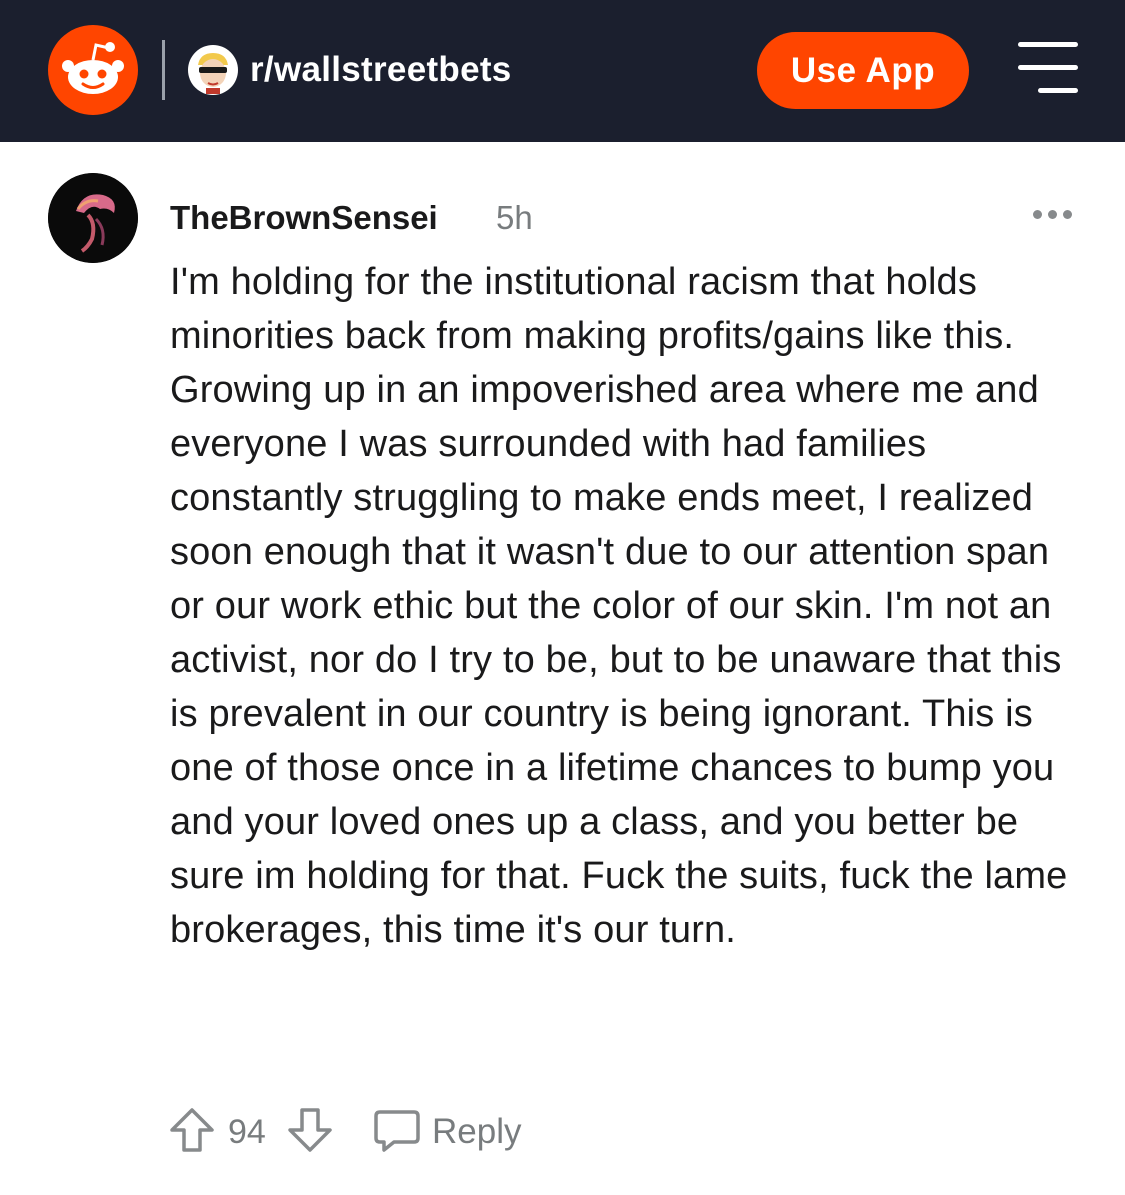 This screenshot has width=1125, height=1195. I want to click on downvote-icon, so click(310, 1130).